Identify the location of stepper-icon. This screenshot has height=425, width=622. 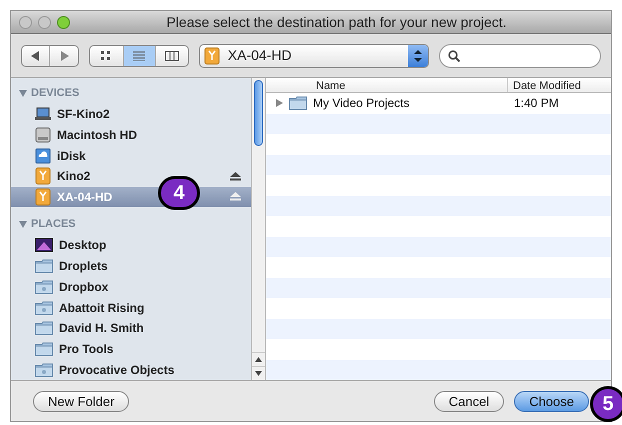
(418, 55).